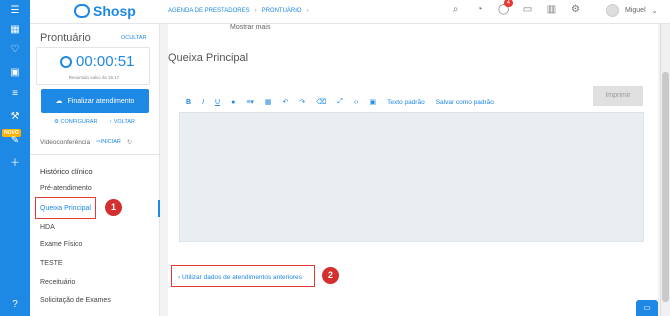 Image resolution: width=670 pixels, height=316 pixels. Describe the element at coordinates (15, 141) in the screenshot. I see `edit-icon: ✎` at that location.